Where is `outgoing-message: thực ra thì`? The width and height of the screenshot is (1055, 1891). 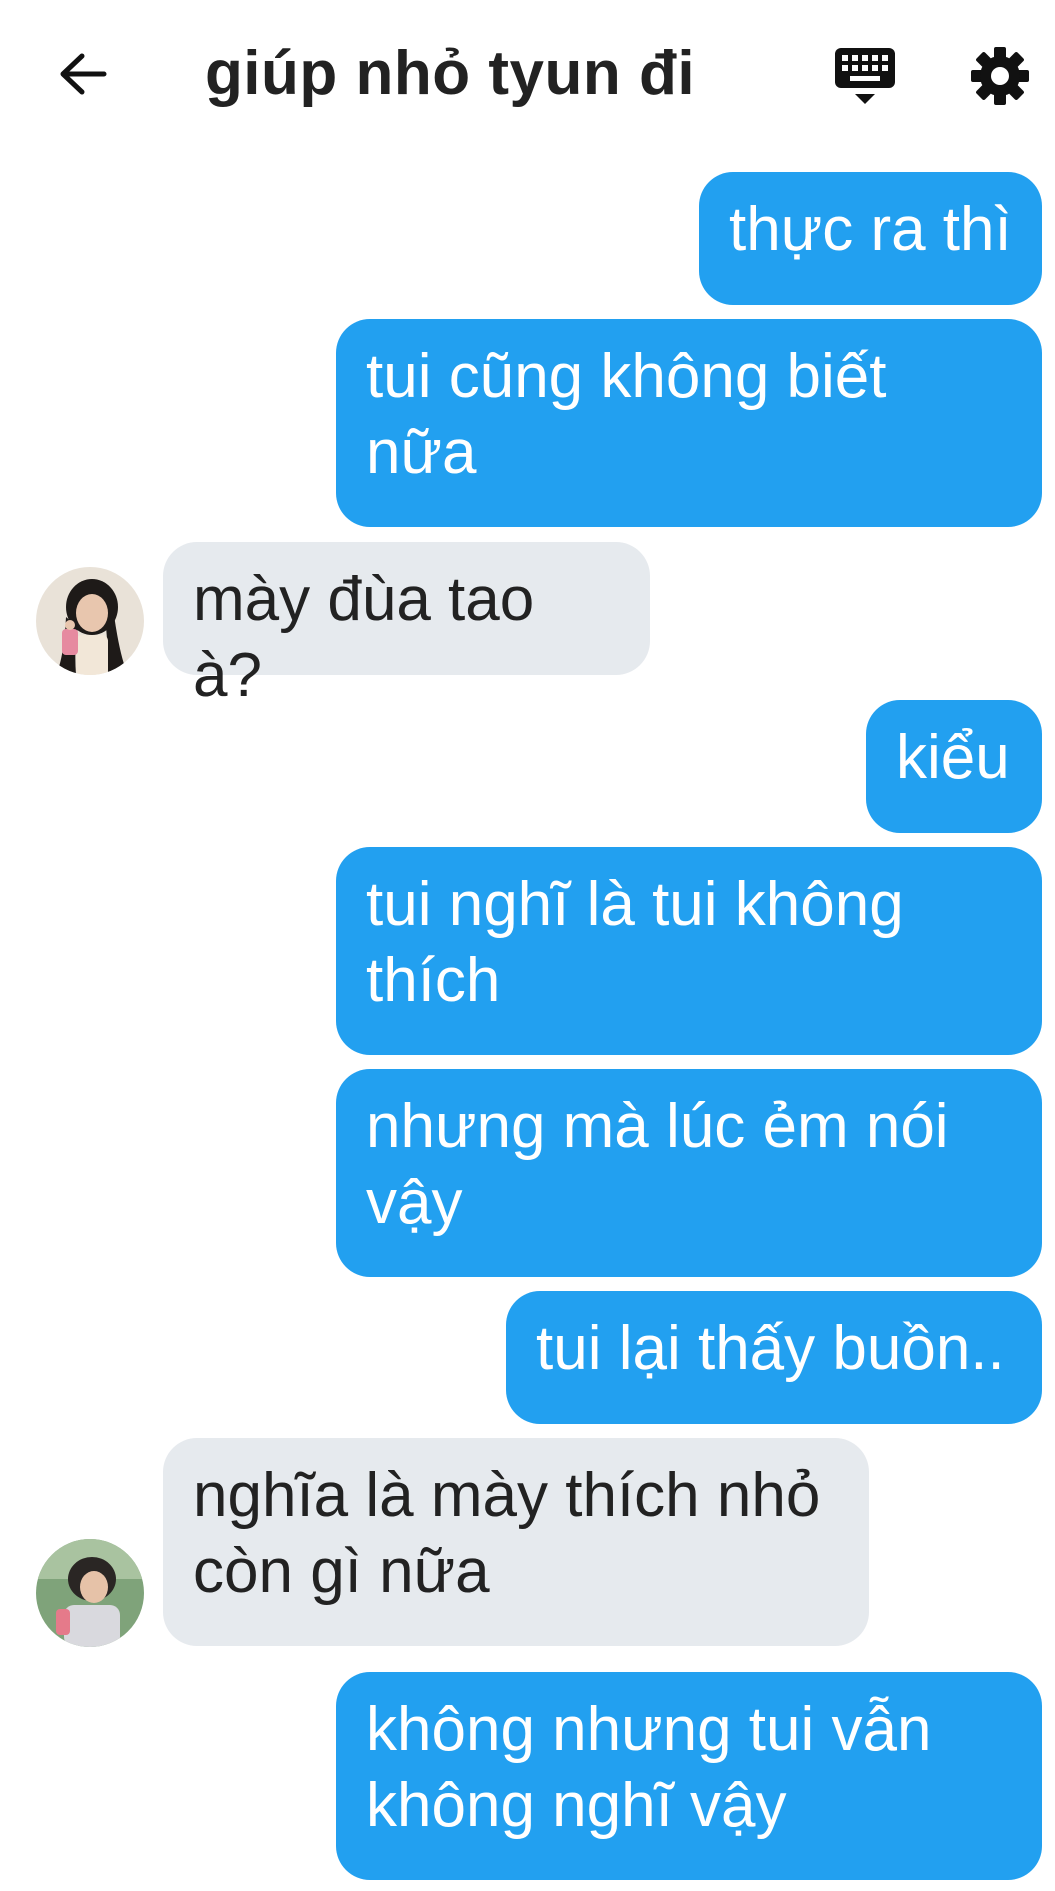 outgoing-message: thực ra thì is located at coordinates (870, 238).